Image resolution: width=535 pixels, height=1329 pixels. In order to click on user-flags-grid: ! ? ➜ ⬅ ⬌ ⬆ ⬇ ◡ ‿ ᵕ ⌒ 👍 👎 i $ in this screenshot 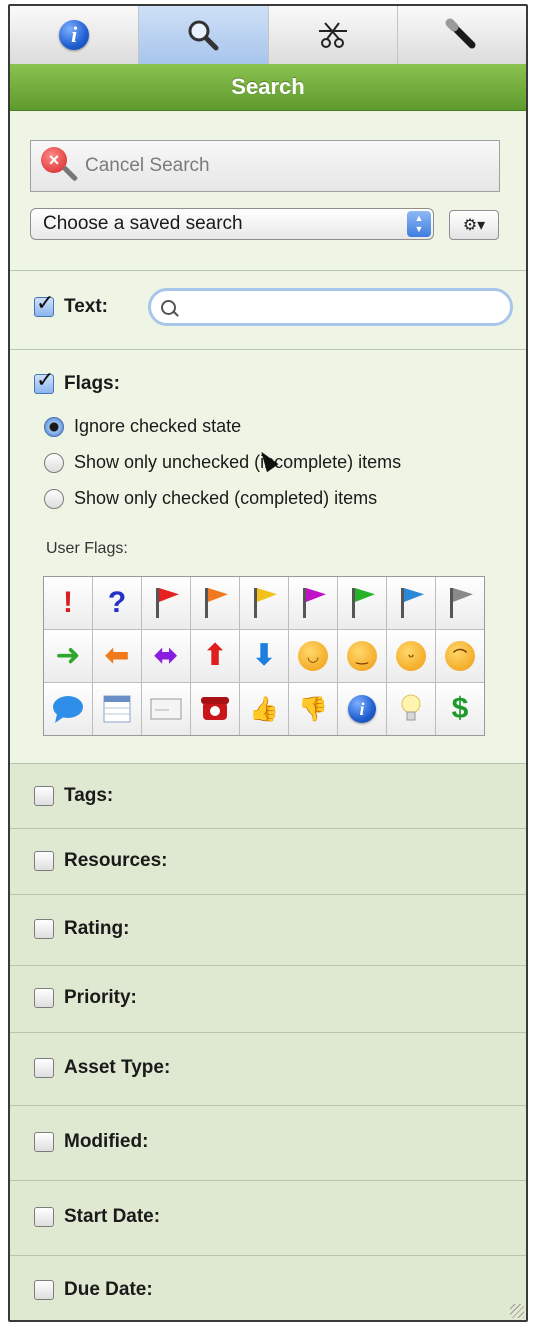, I will do `click(264, 656)`.